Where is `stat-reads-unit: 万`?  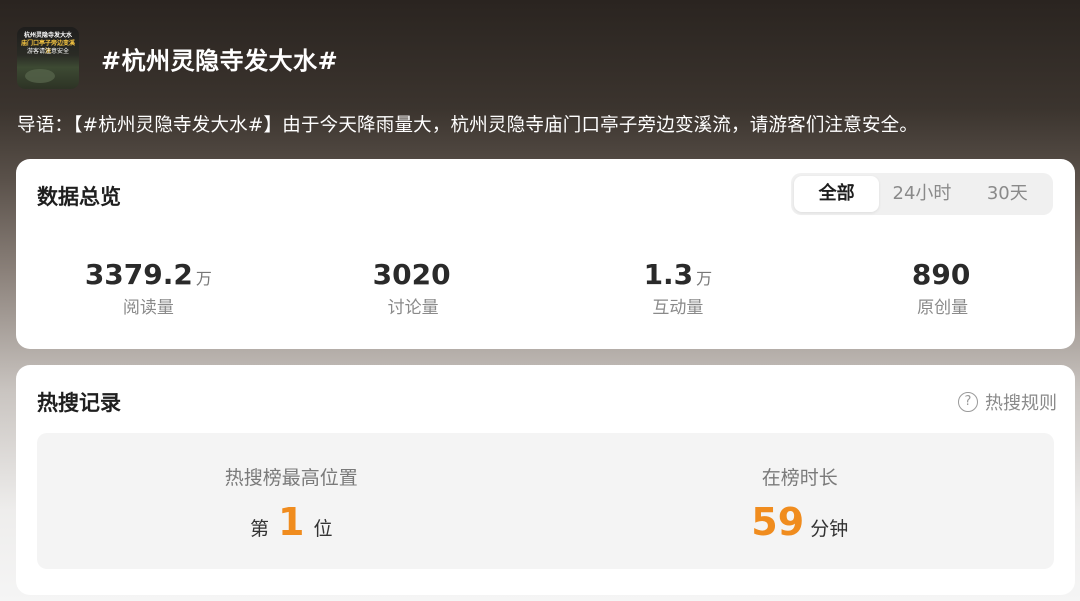 stat-reads-unit: 万 is located at coordinates (203, 278).